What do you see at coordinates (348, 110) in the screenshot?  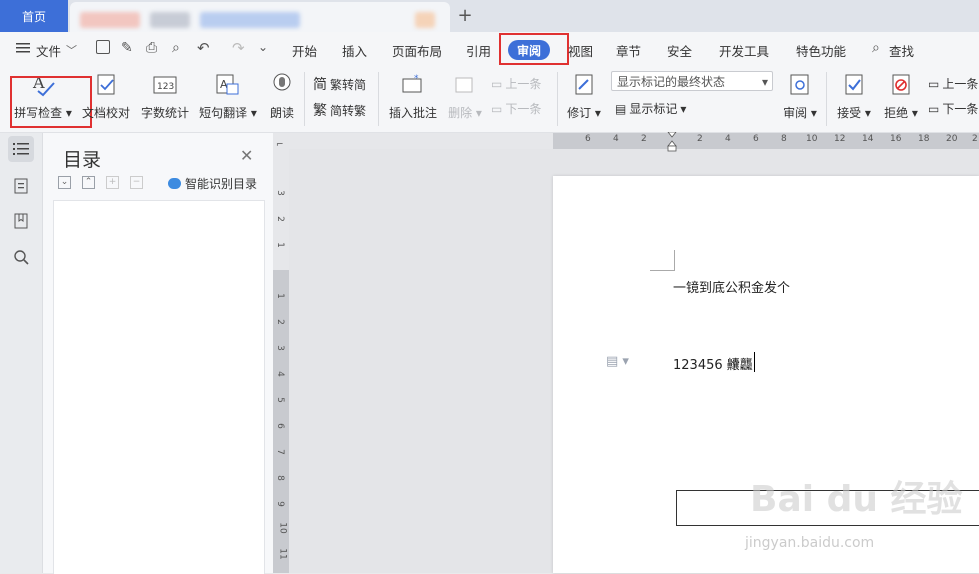 I see `simp-to-trad-label: 简转繁` at bounding box center [348, 110].